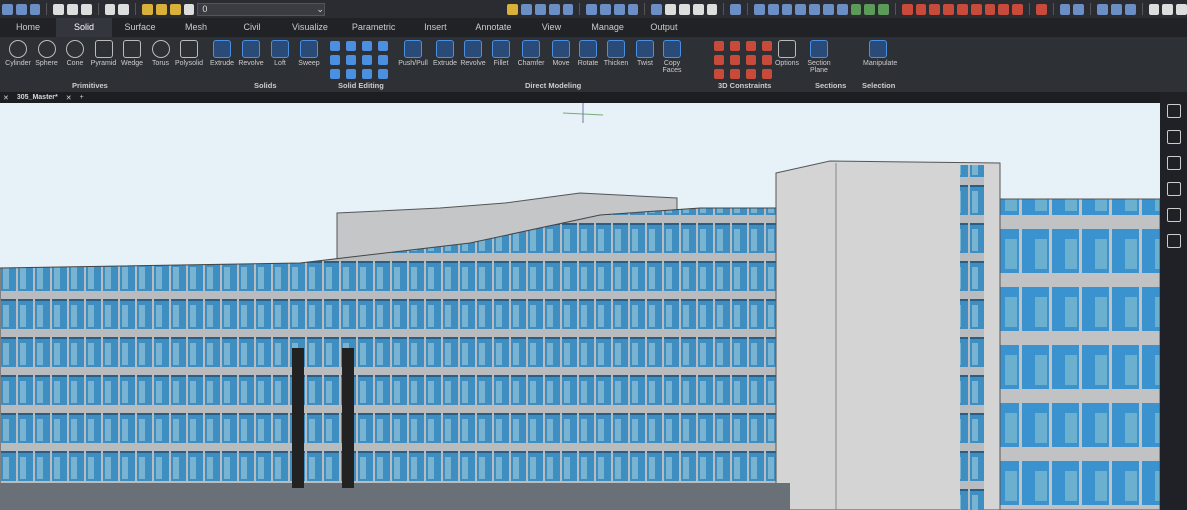  What do you see at coordinates (261, 9) in the screenshot?
I see `layer-dropdown: 0 ⌄` at bounding box center [261, 9].